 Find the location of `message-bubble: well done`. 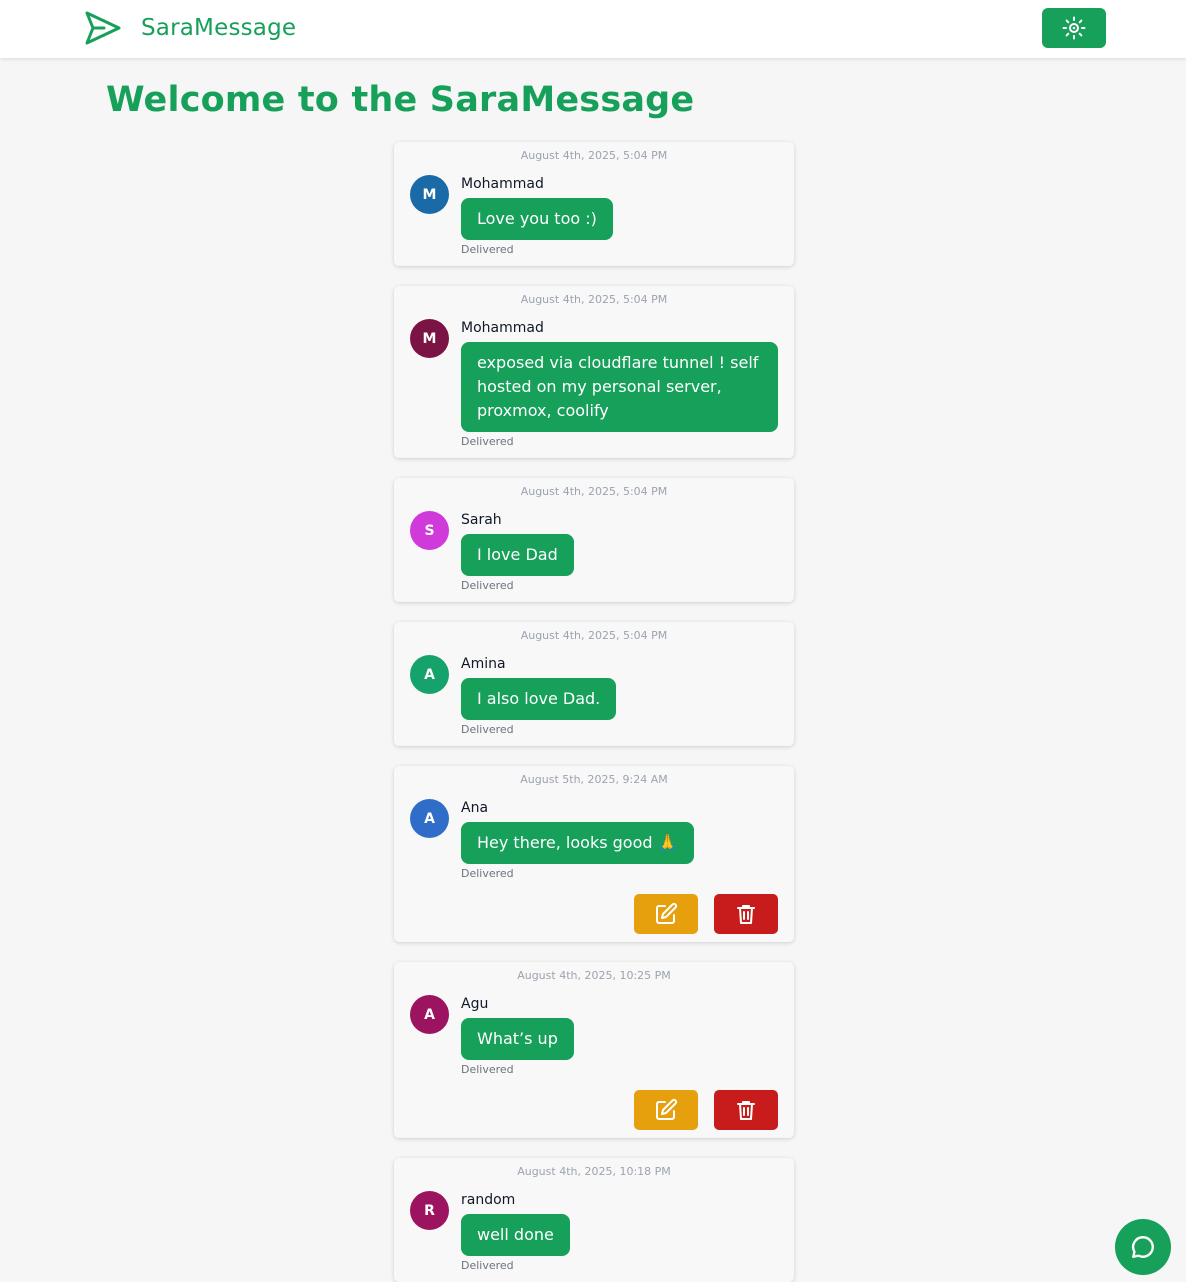

message-bubble: well done is located at coordinates (515, 1235).